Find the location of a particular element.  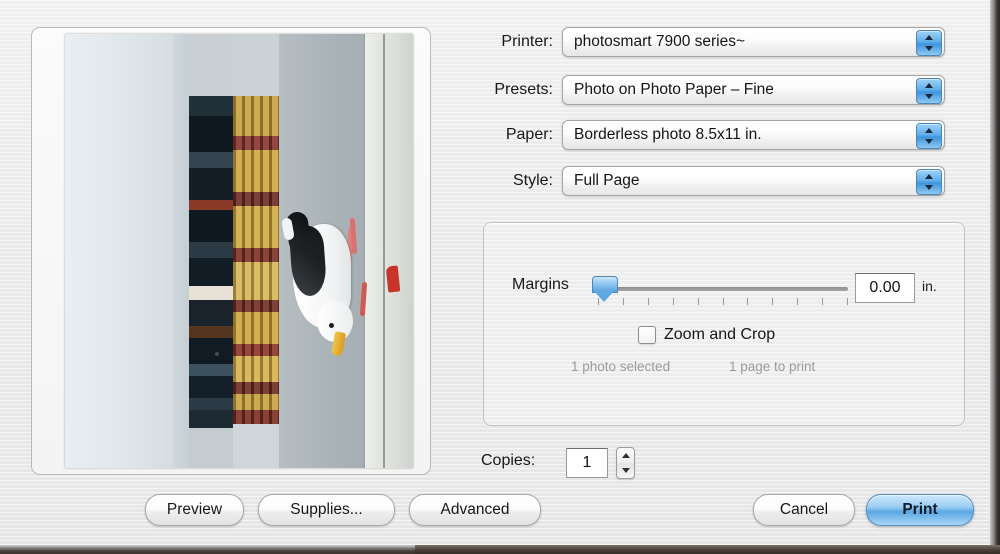

style-row: Style: Full Page is located at coordinates (652, 181).